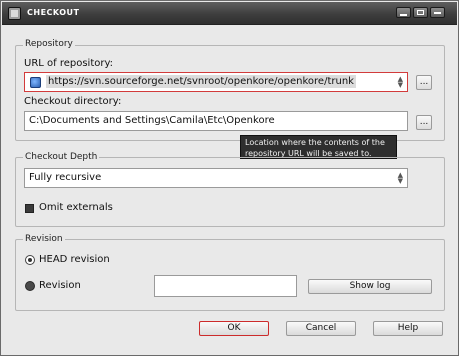  What do you see at coordinates (44, 239) in the screenshot?
I see `revision-legend: Revision` at bounding box center [44, 239].